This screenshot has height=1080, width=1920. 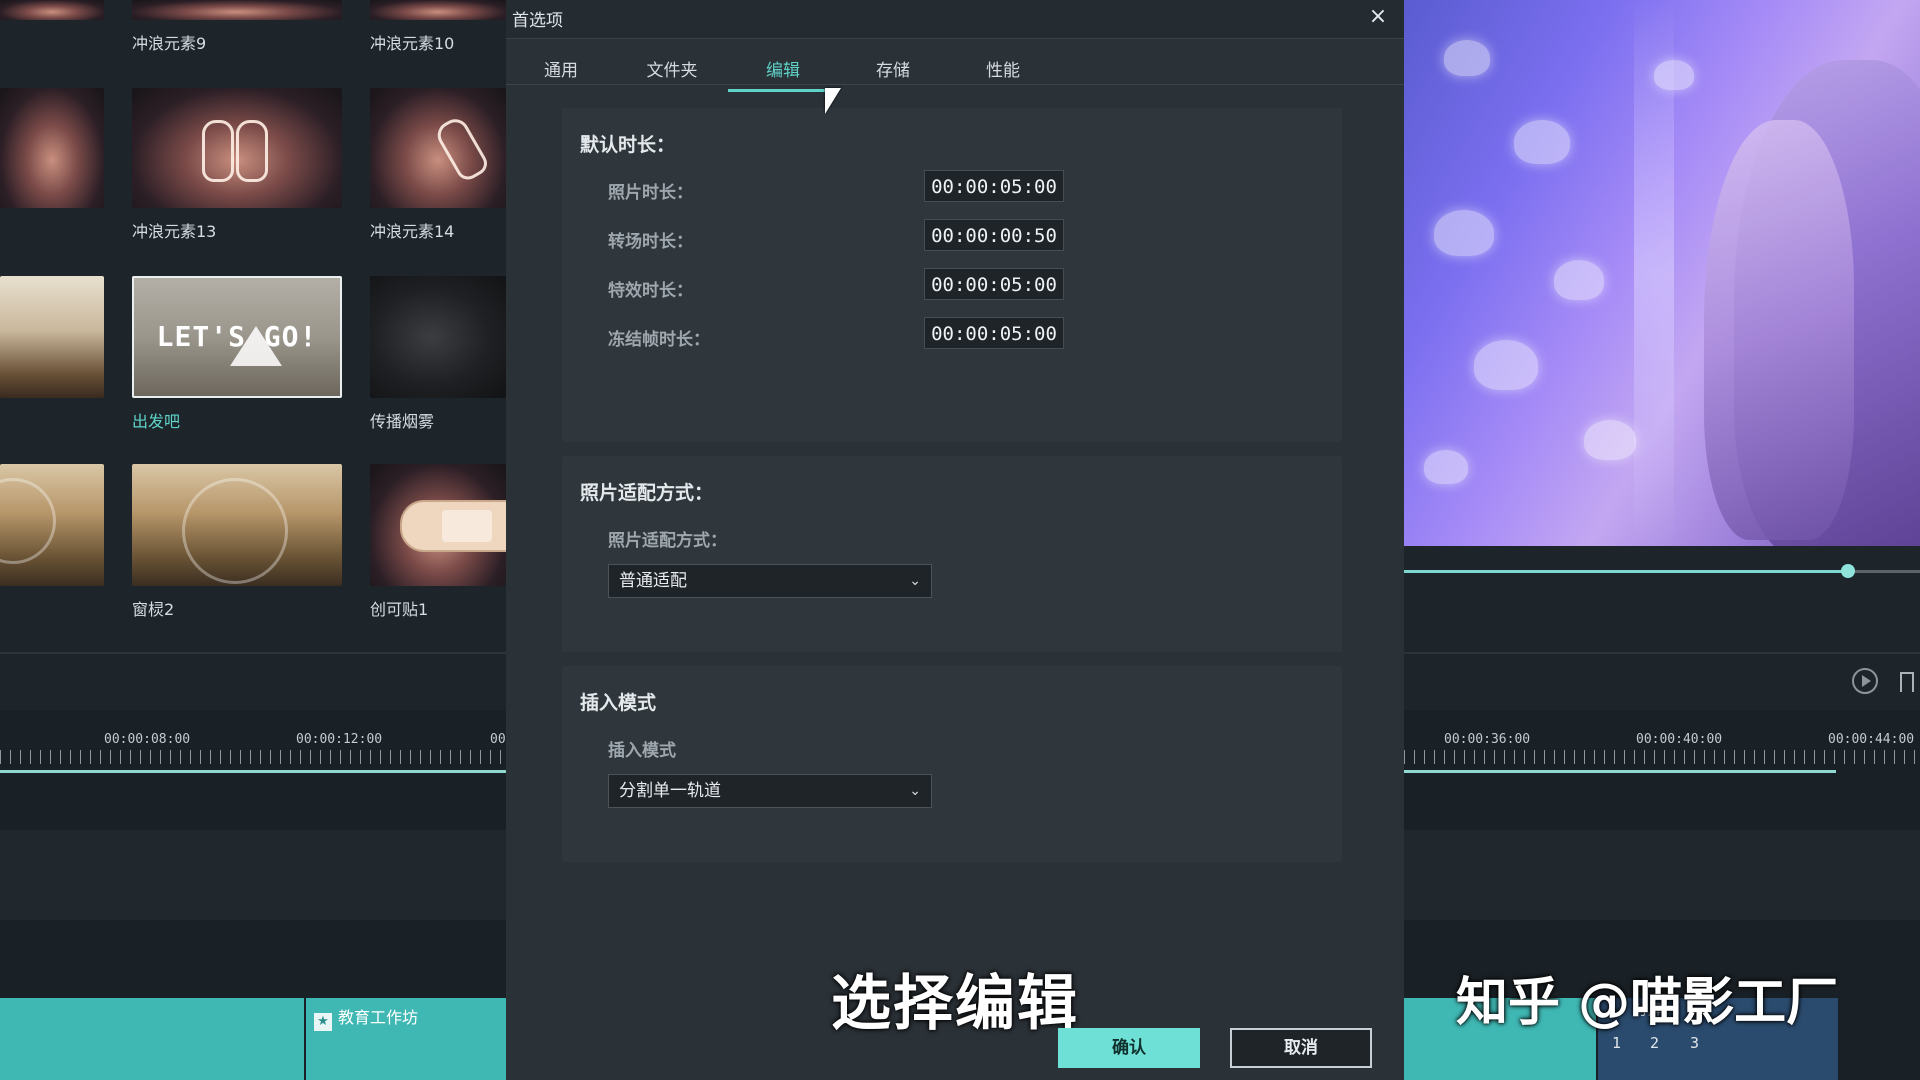 What do you see at coordinates (412, 43) in the screenshot?
I see `thumbnail-label: 冲浪元素10` at bounding box center [412, 43].